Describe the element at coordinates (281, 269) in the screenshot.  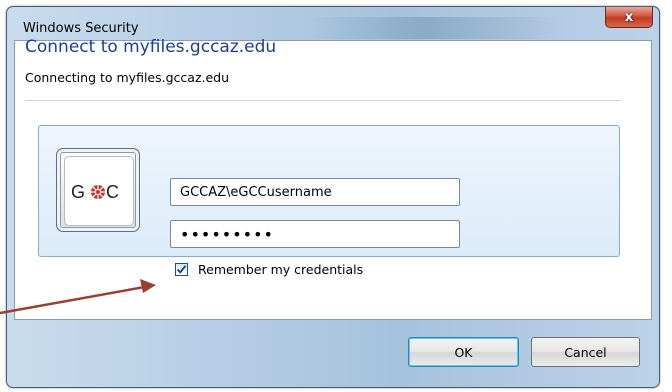
I see `remember-credentials-label: Remember my credentials` at that location.